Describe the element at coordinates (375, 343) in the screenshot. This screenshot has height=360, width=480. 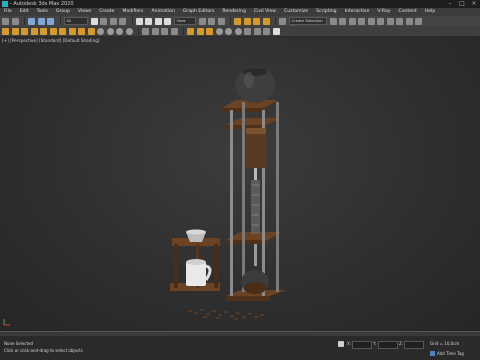
I see `y-coord-label: Y:` at that location.